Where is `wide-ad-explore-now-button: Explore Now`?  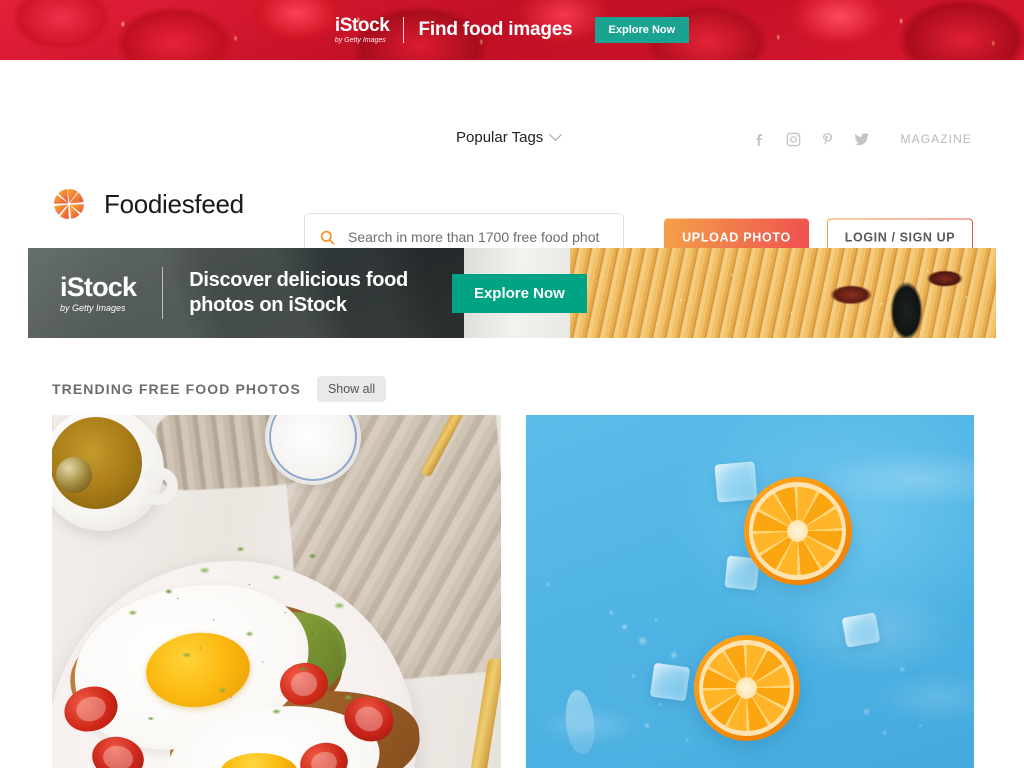 wide-ad-explore-now-button: Explore Now is located at coordinates (519, 293).